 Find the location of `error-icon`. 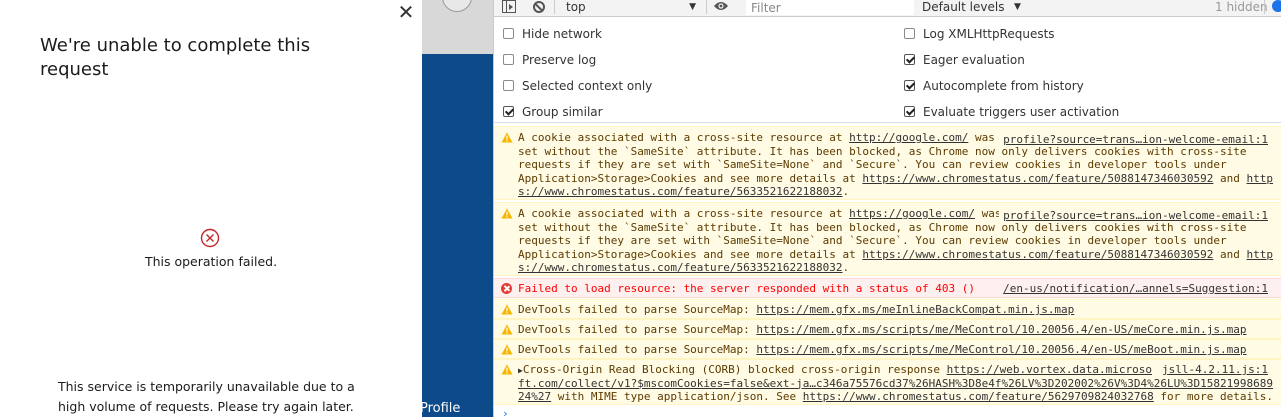

error-icon is located at coordinates (506, 288).